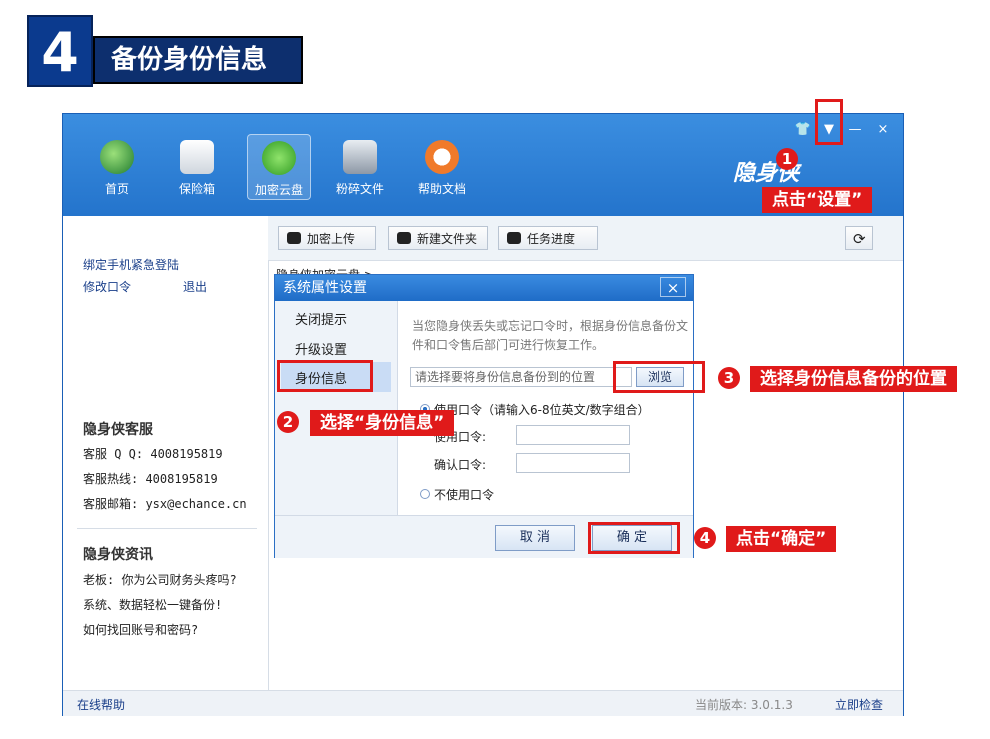  What do you see at coordinates (359, 189) in the screenshot?
I see `toolbar-shred-label: 粉碎文件` at bounding box center [359, 189].